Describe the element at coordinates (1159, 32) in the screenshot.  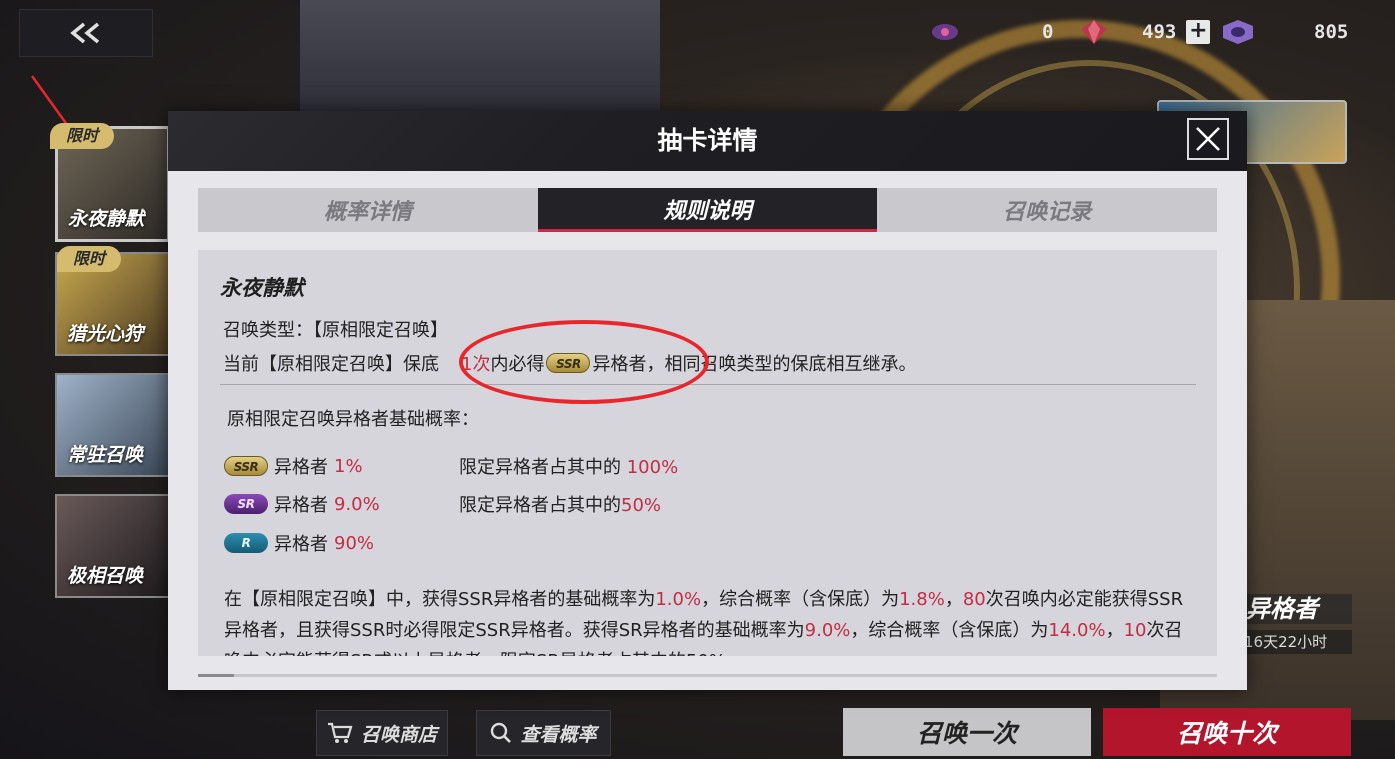
I see `currency-red-gem-value: 493` at that location.